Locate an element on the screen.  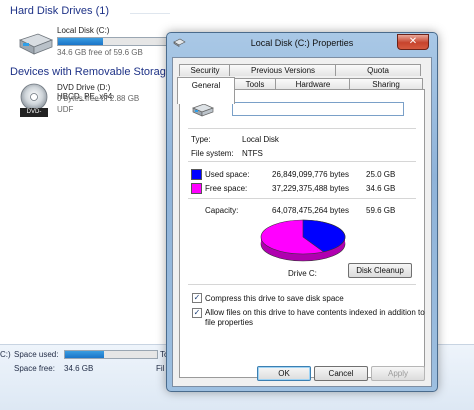
volume-label-input is located at coordinates (318, 109).